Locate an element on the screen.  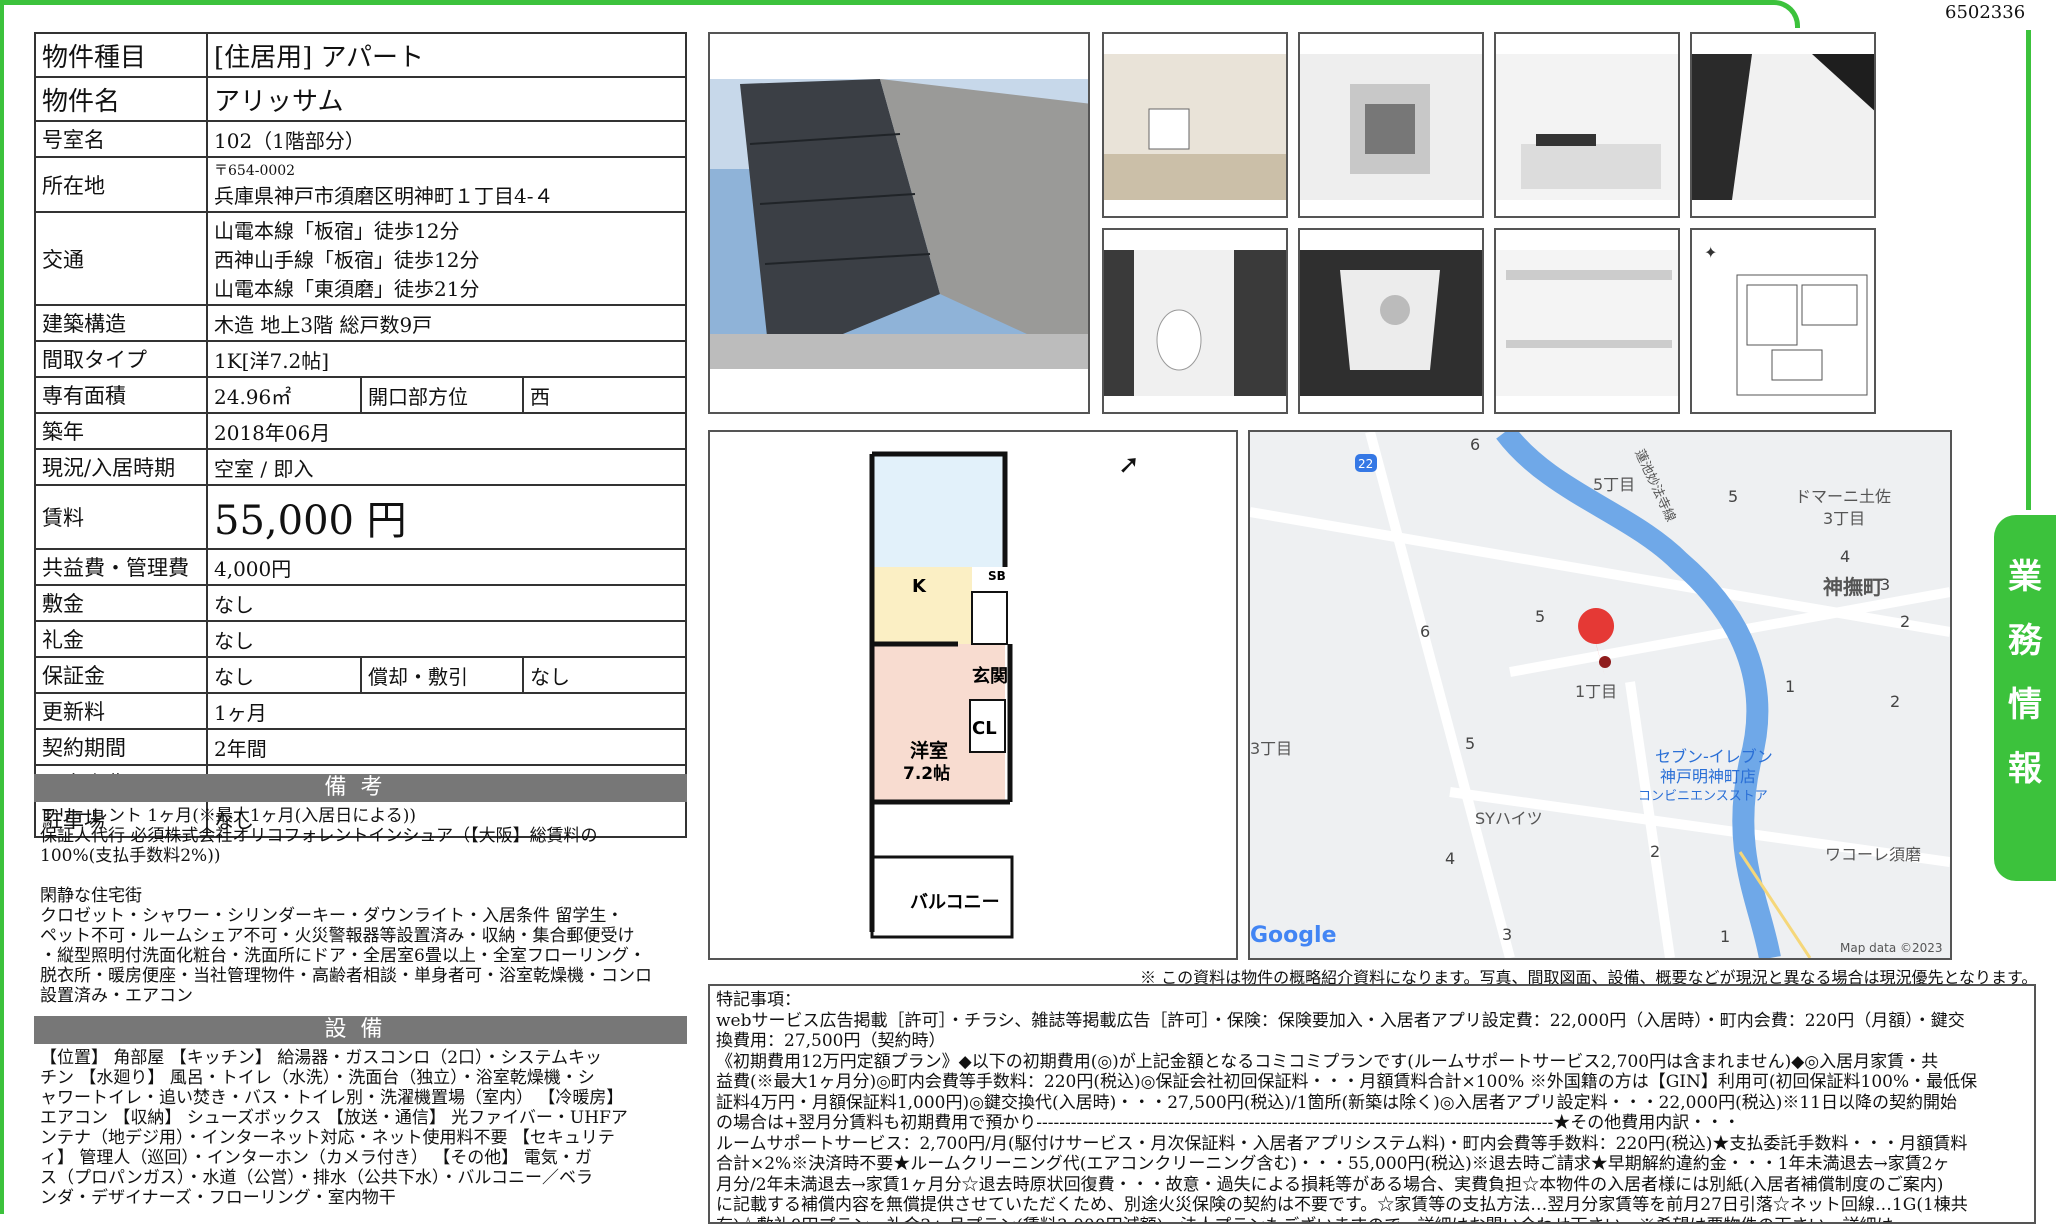
contract-label: 契約期間 is located at coordinates (121, 747).